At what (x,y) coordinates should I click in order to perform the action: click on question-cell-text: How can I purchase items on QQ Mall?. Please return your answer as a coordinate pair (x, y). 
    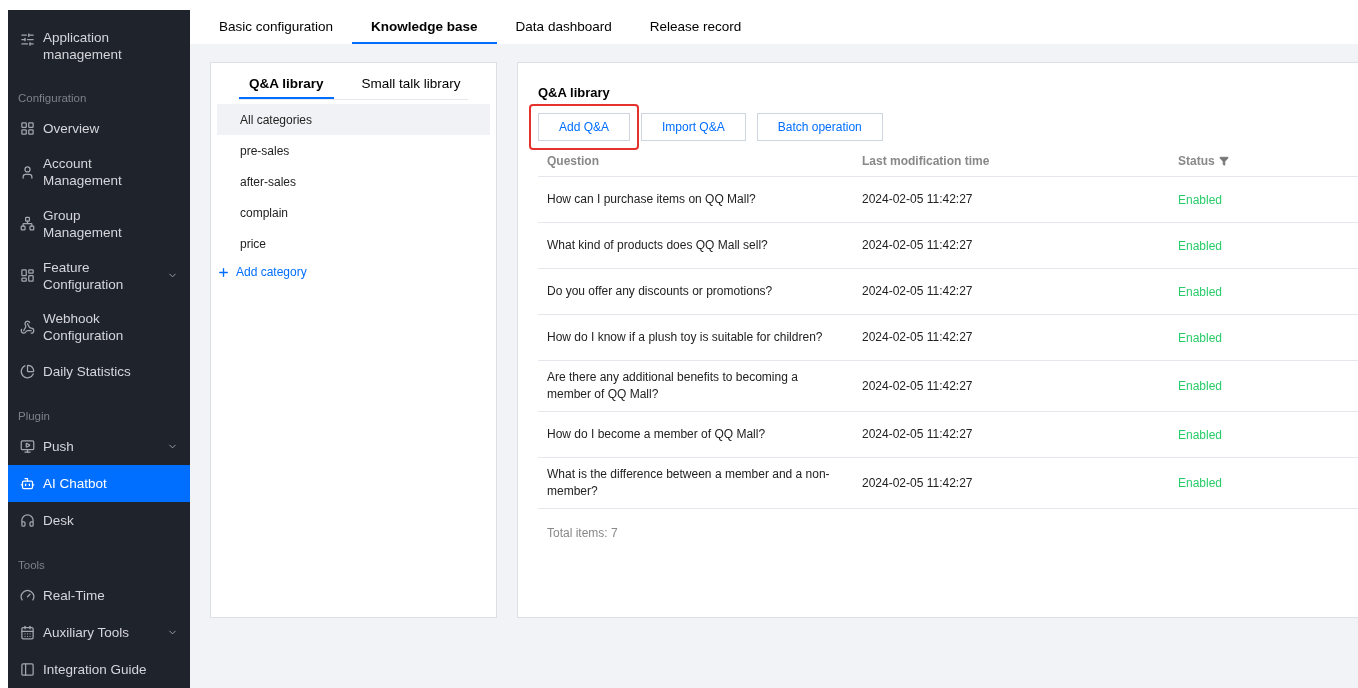
    Looking at the image, I should click on (651, 199).